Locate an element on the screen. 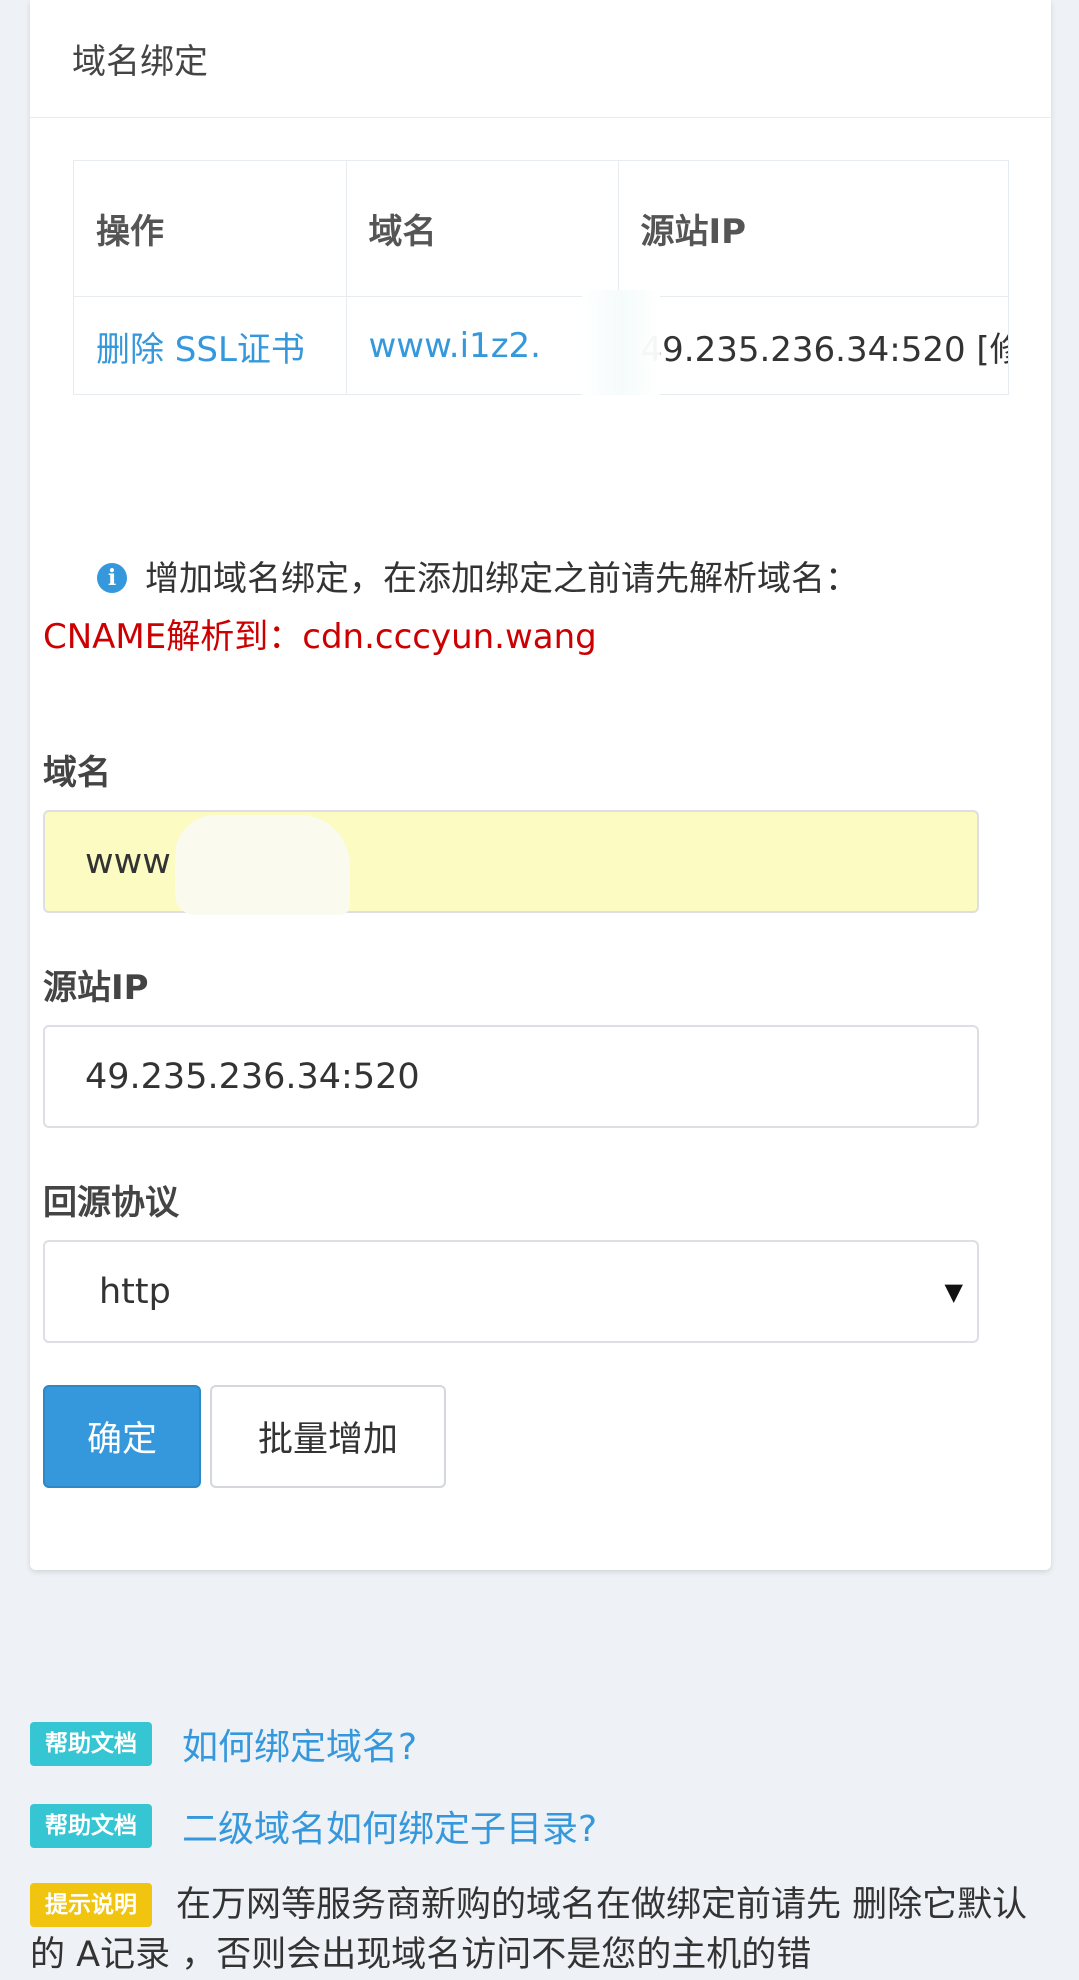 This screenshot has height=1980, width=1079. header-actions: 操作 is located at coordinates (210, 229).